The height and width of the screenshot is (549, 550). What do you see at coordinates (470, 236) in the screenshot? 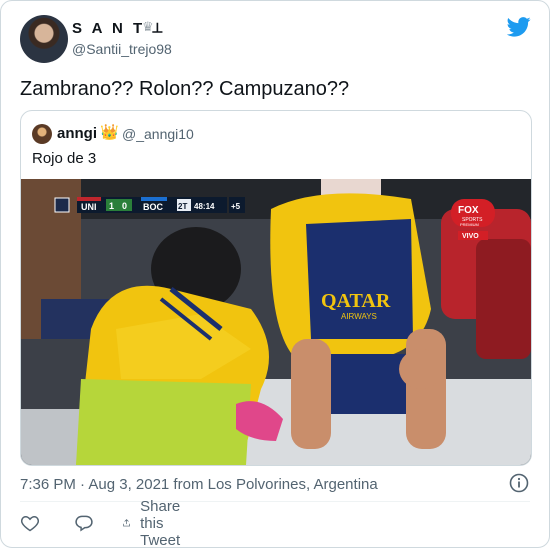
I see `live-badge: VIVO` at bounding box center [470, 236].